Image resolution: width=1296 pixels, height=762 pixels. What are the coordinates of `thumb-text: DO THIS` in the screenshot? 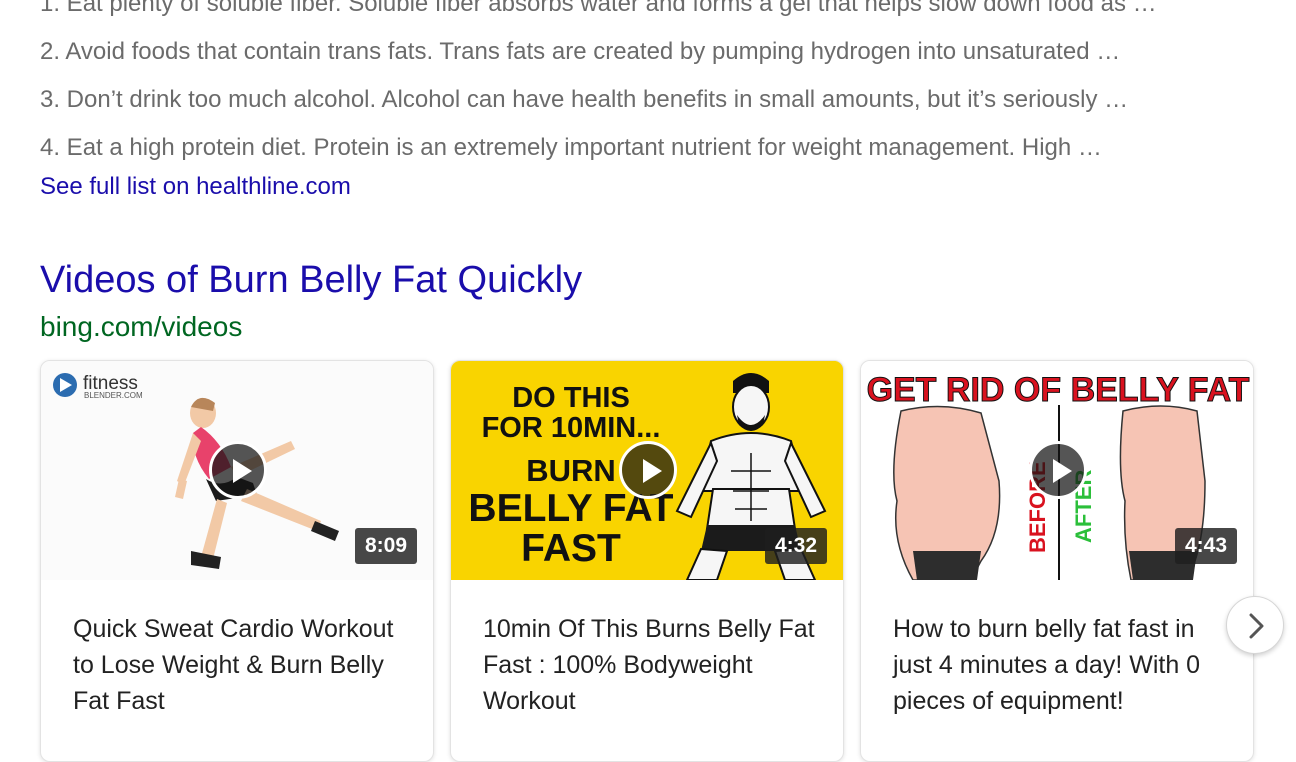 It's located at (571, 398).